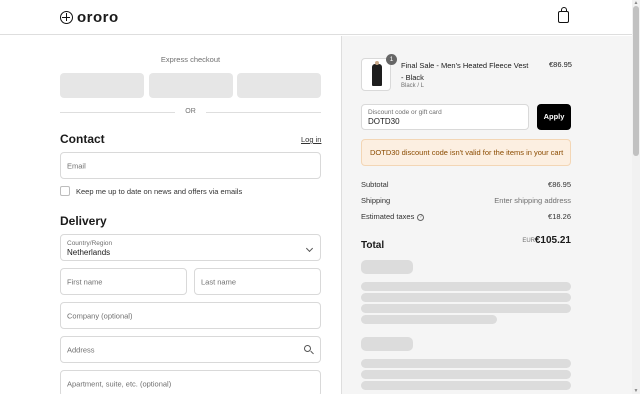 Image resolution: width=640 pixels, height=394 pixels. What do you see at coordinates (98, 17) in the screenshot?
I see `brand-name: ororo` at bounding box center [98, 17].